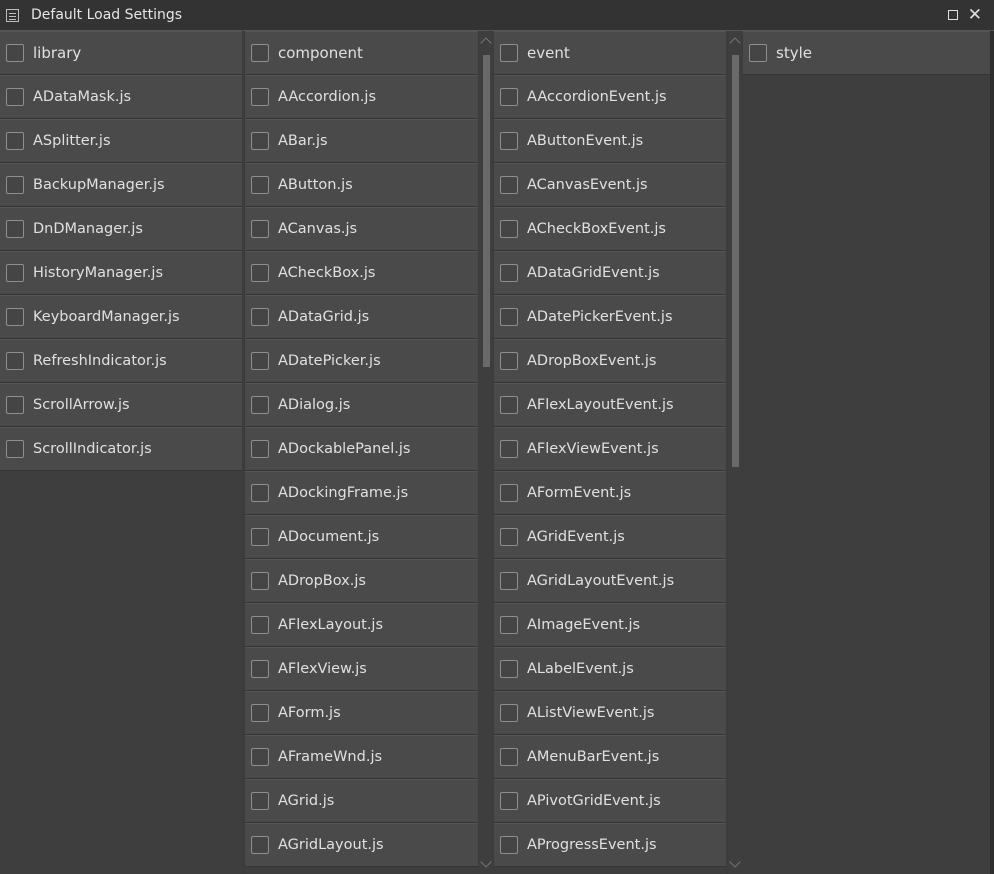 This screenshot has height=874, width=994. What do you see at coordinates (610, 361) in the screenshot?
I see `list-item: ADropBoxEvent.js` at bounding box center [610, 361].